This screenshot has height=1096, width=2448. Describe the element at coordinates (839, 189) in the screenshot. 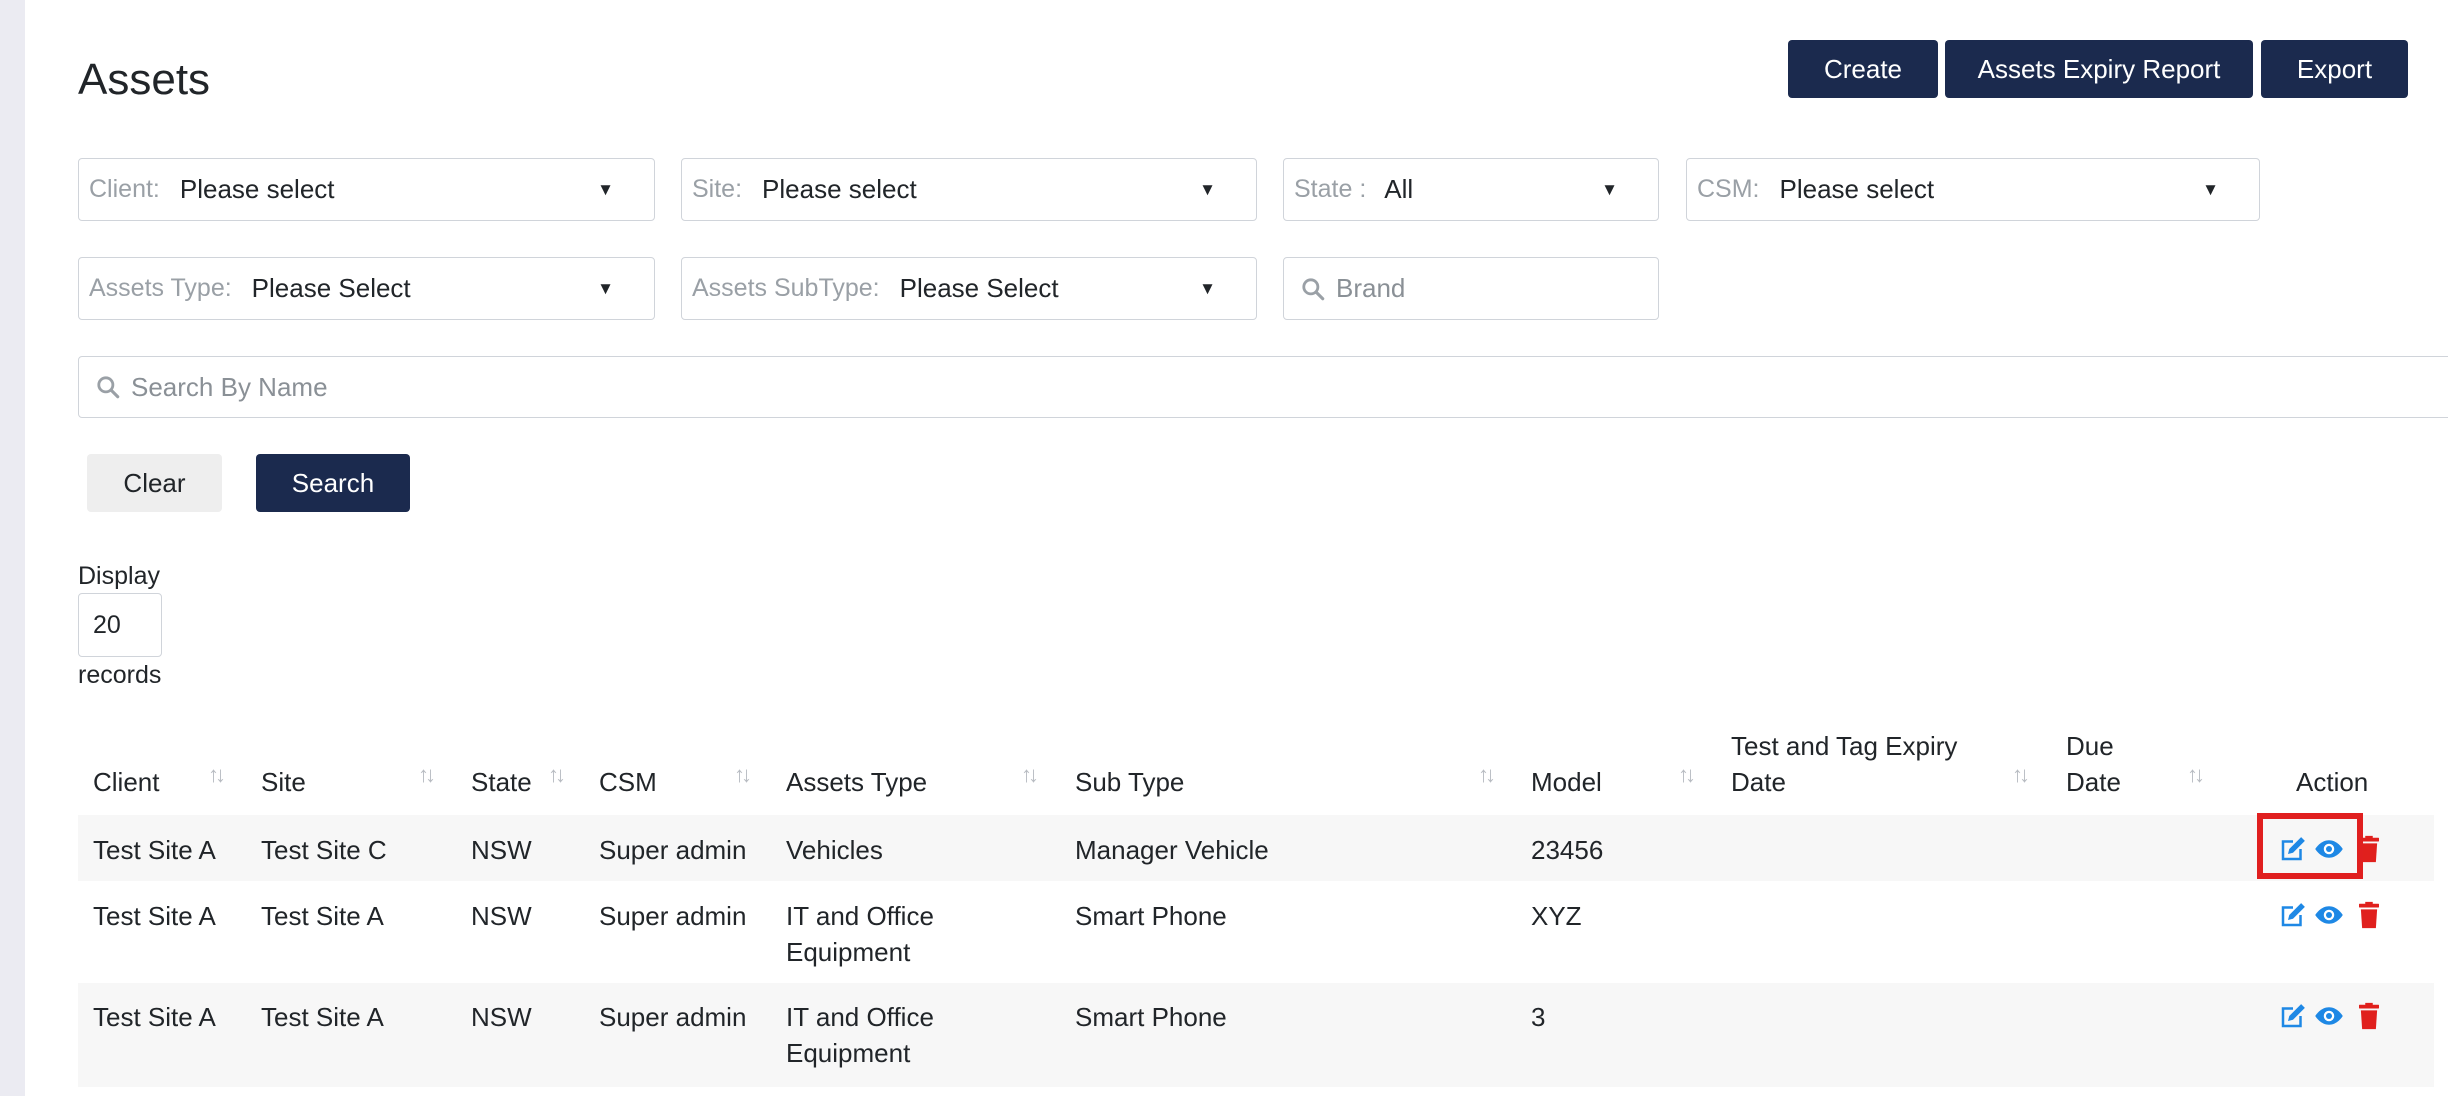

I see `site-select-value: Please select` at that location.